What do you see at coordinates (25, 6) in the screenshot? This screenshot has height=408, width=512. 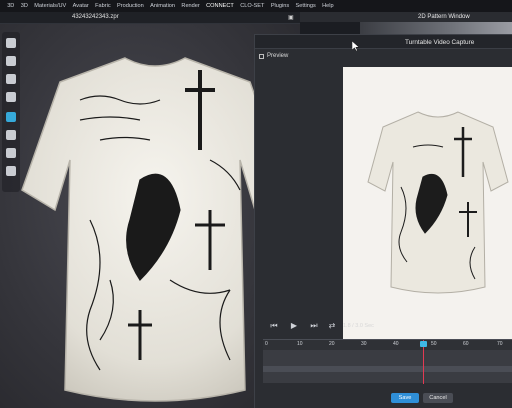 I see `menu-3d-2: 3D` at bounding box center [25, 6].